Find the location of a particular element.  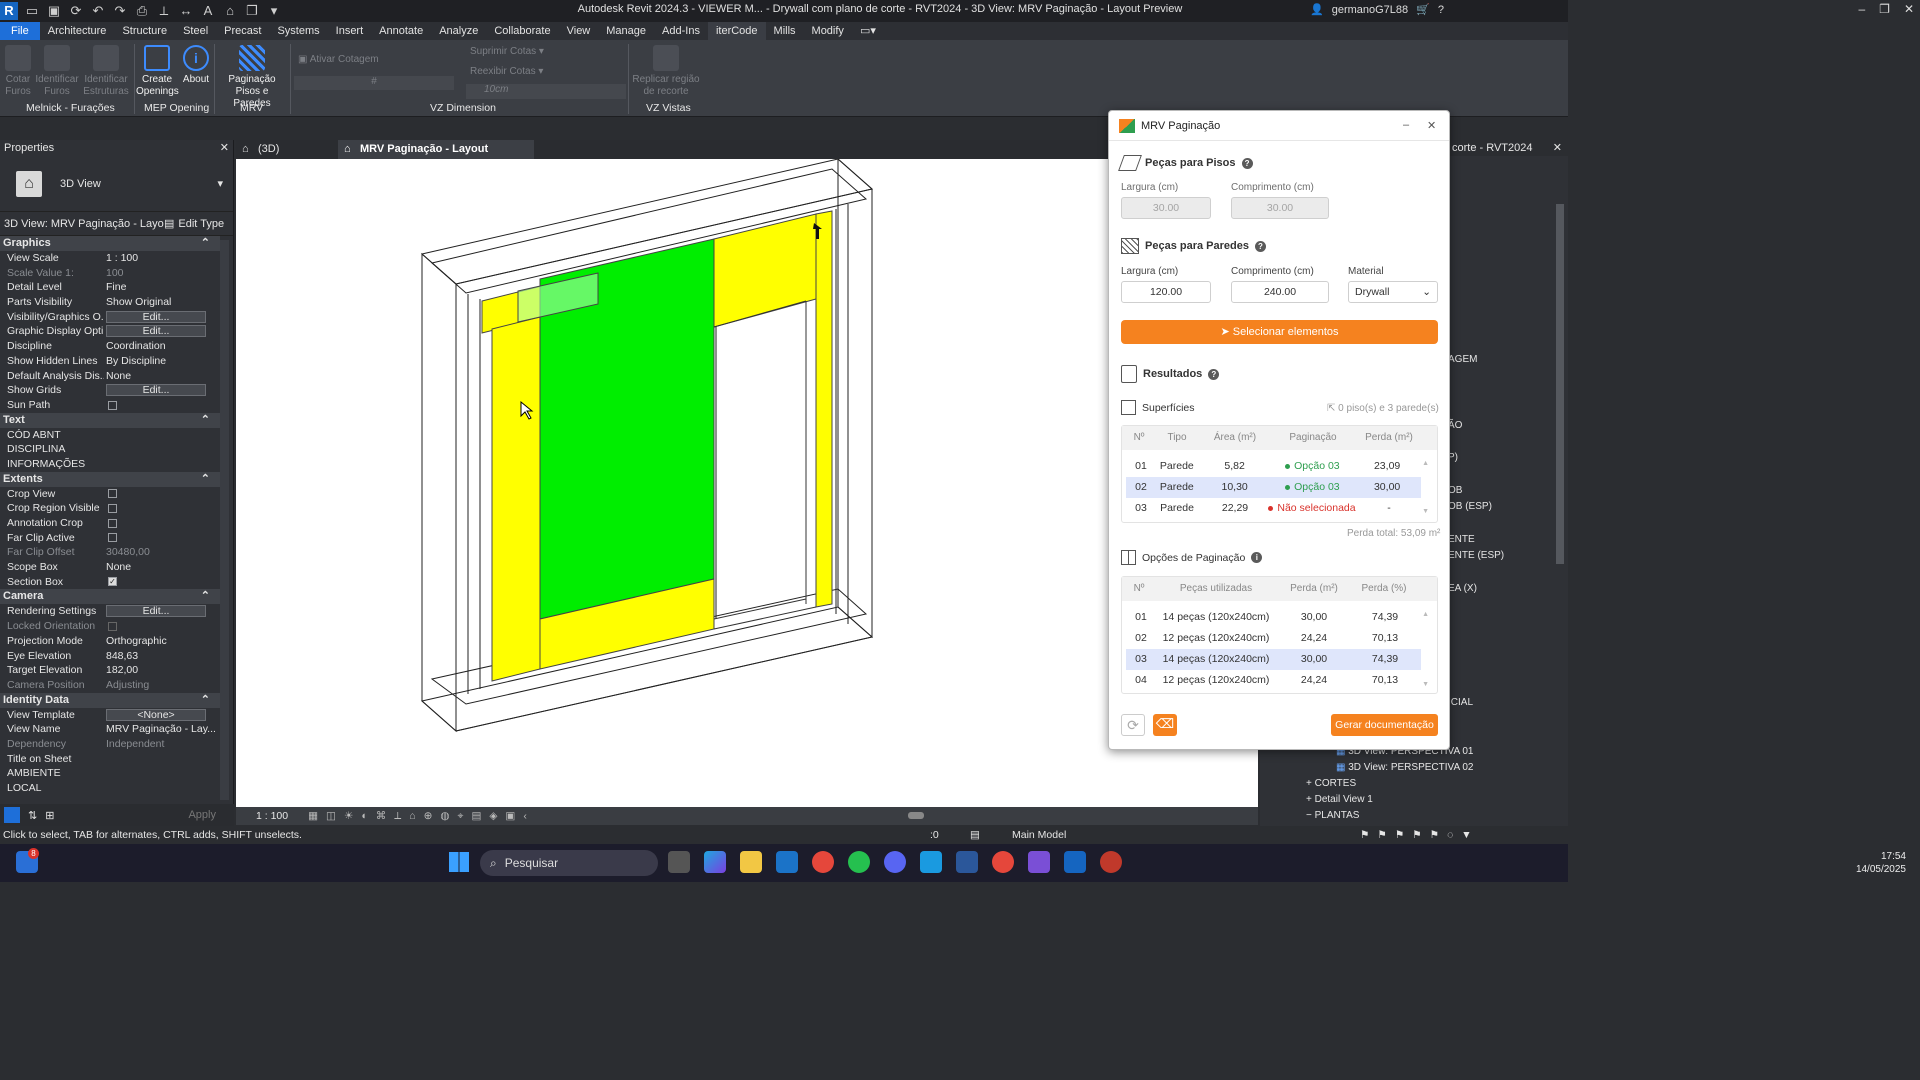

pisos-largura-input: 30.00 is located at coordinates (1166, 208).